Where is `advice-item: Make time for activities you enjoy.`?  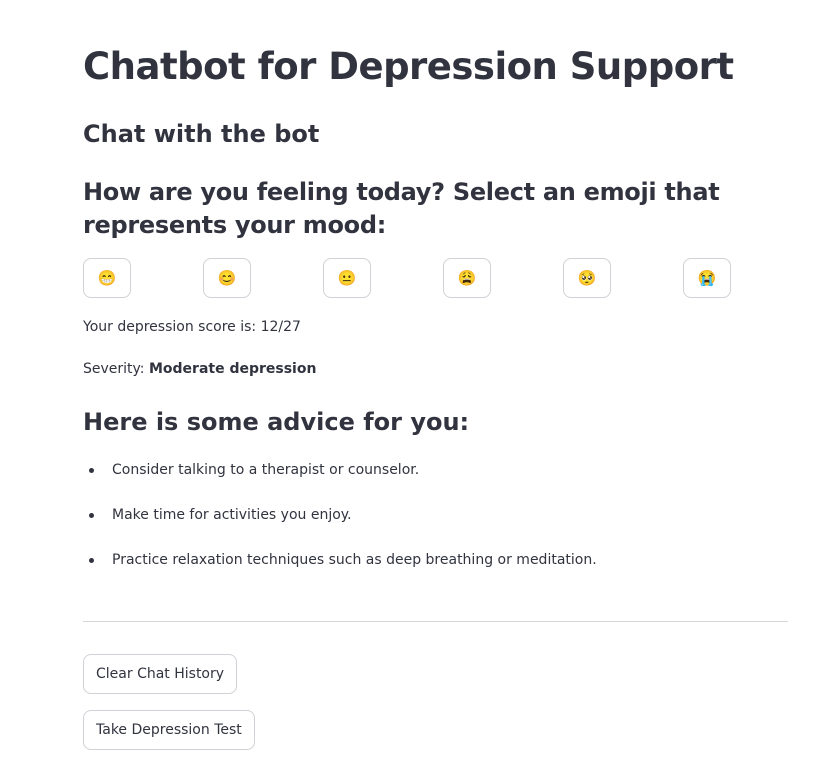 advice-item: Make time for activities you enjoy. is located at coordinates (435, 527).